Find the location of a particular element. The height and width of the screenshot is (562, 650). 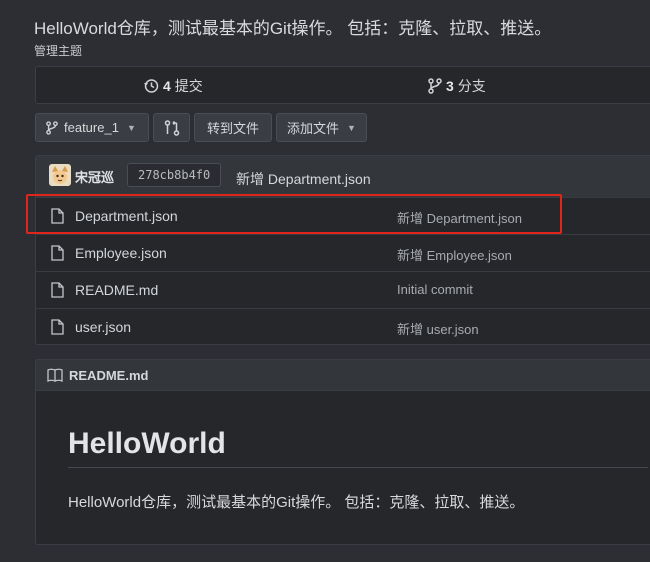

commit-sha: 278cb8b4f0 is located at coordinates (174, 175).